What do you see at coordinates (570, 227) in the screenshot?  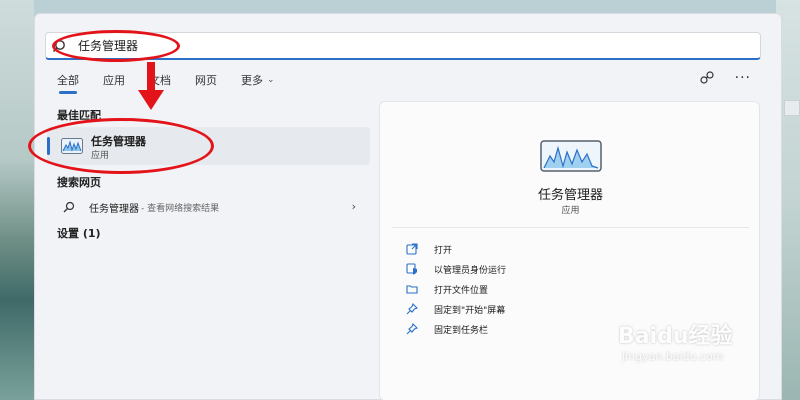 I see `divider` at bounding box center [570, 227].